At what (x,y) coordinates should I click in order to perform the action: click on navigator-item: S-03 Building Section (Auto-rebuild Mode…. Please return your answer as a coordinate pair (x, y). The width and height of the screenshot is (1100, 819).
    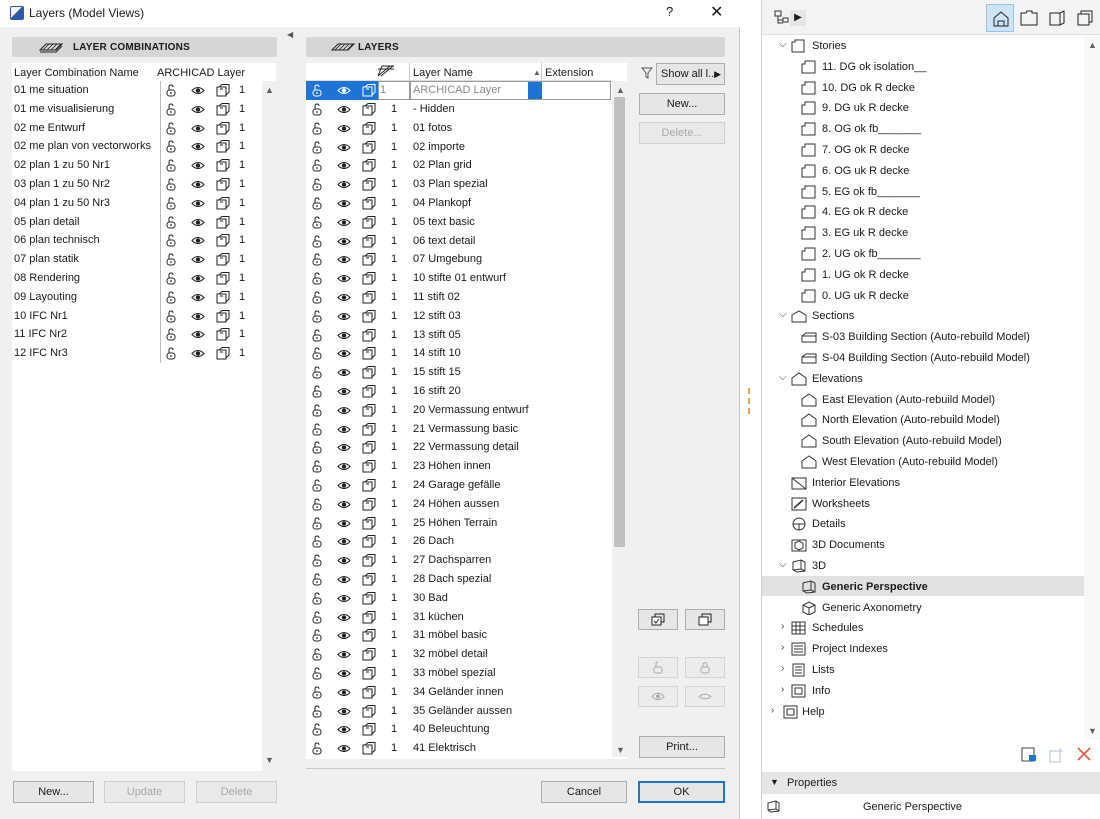
    Looking at the image, I should click on (922, 337).